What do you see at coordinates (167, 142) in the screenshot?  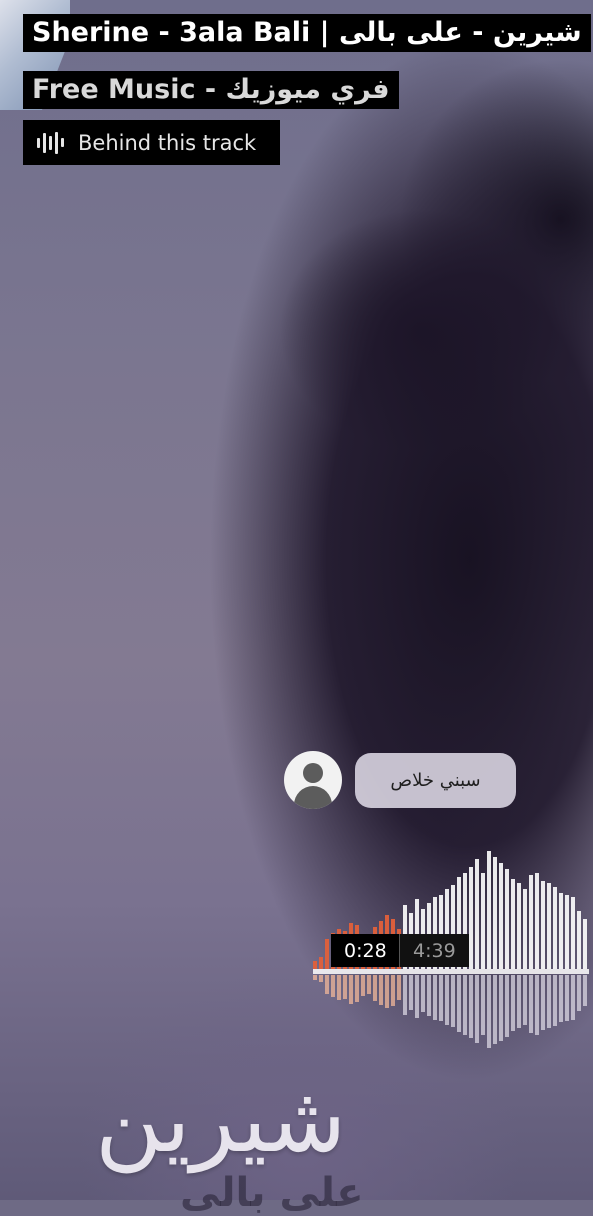 I see `behind-this-track-label: Behind this track` at bounding box center [167, 142].